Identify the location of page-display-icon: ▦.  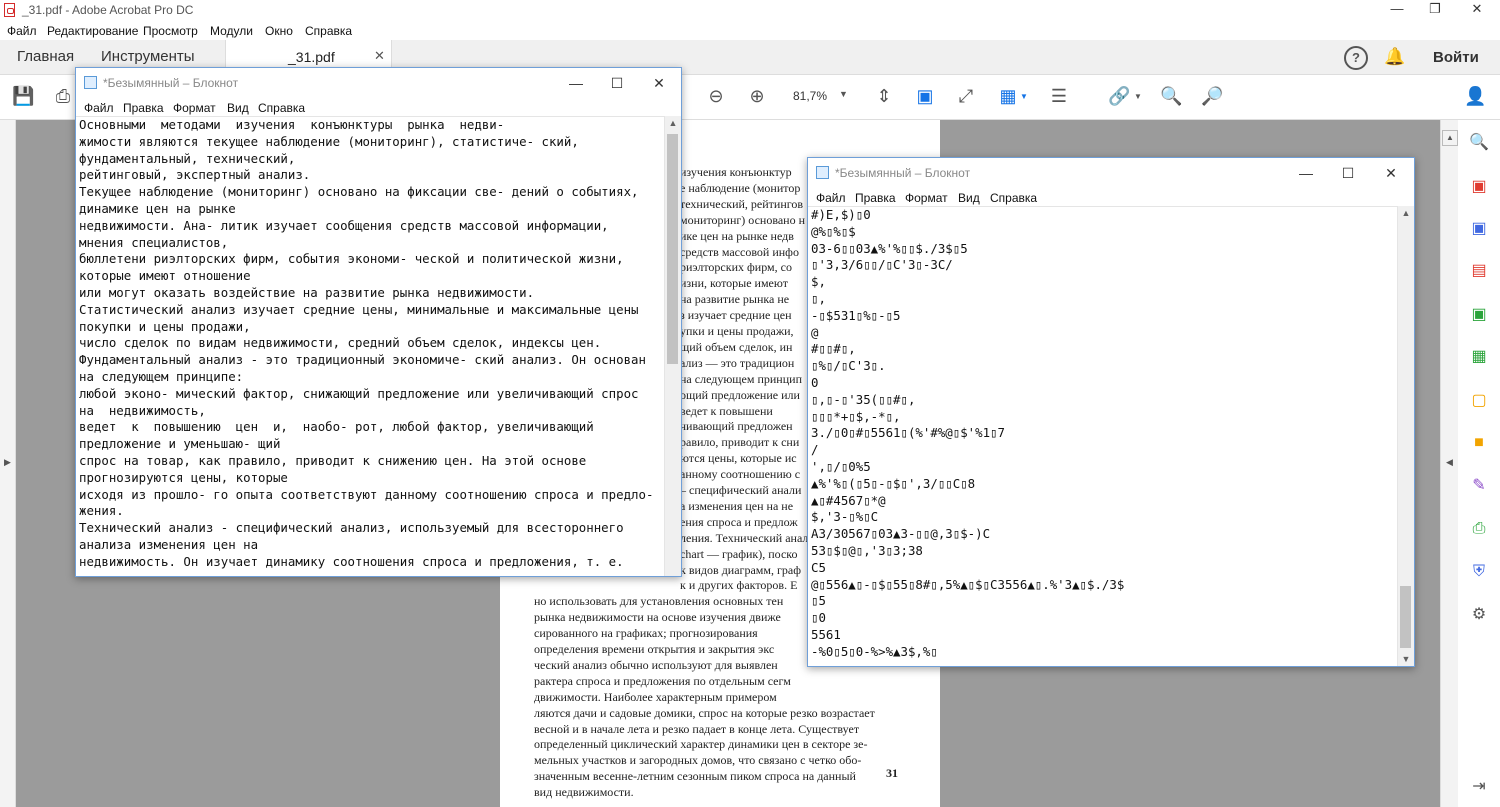
(1008, 96).